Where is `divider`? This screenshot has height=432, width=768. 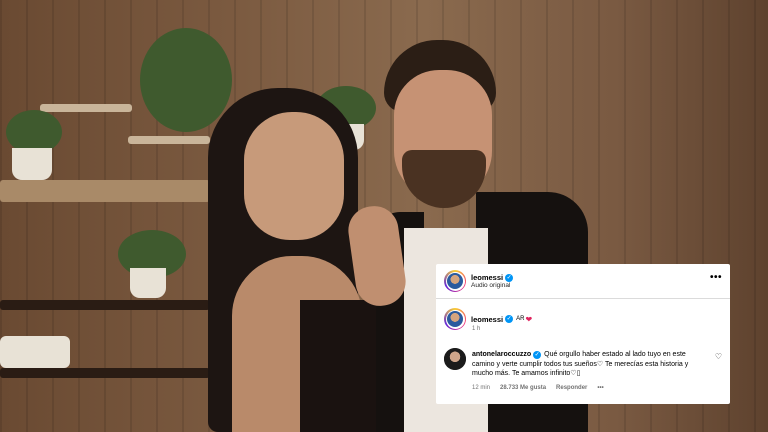
divider is located at coordinates (583, 298).